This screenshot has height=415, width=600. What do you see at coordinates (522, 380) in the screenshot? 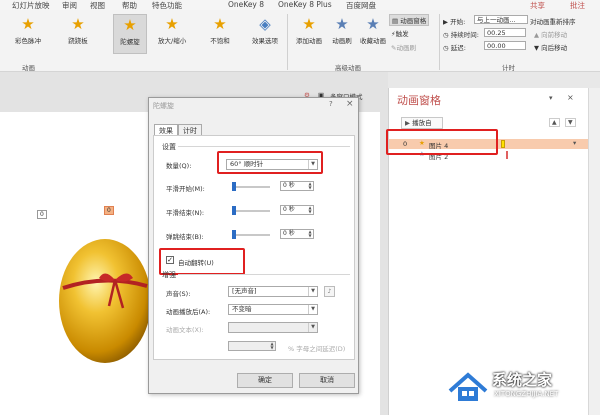
I see `watermark-text: 系统之家` at bounding box center [522, 380].